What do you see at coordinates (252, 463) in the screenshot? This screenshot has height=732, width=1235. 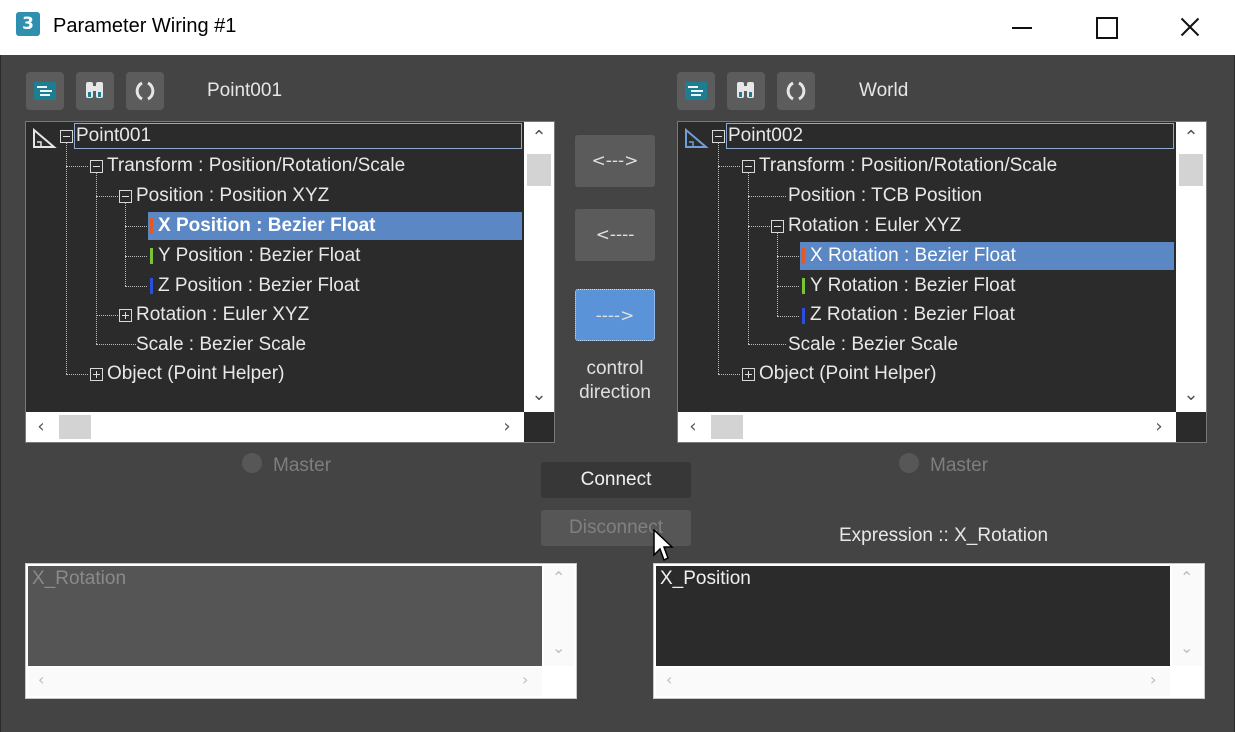 I see `left-master-radio` at bounding box center [252, 463].